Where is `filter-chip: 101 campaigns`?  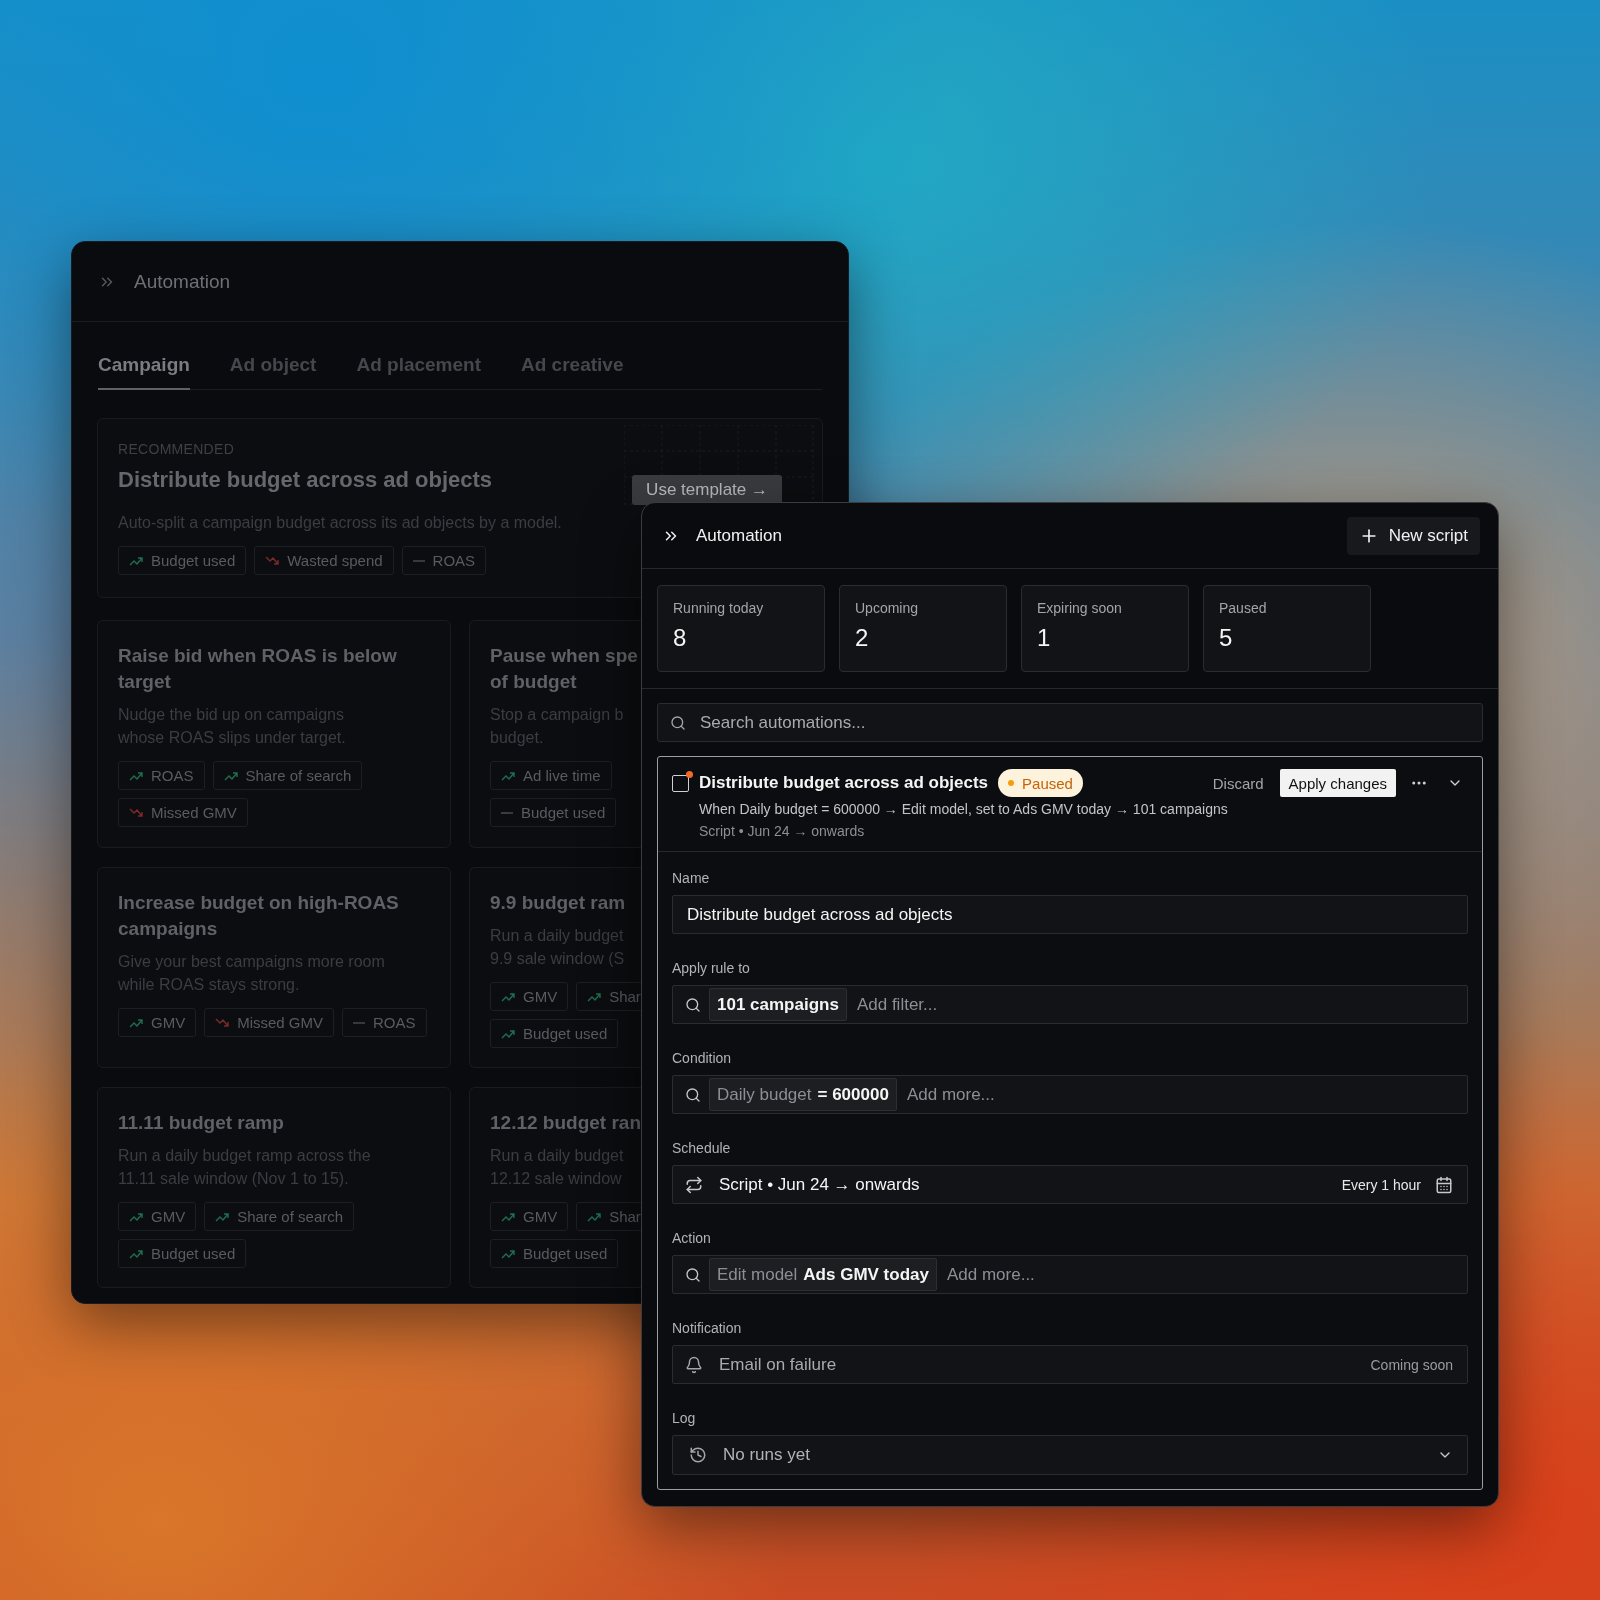
filter-chip: 101 campaigns is located at coordinates (778, 1004).